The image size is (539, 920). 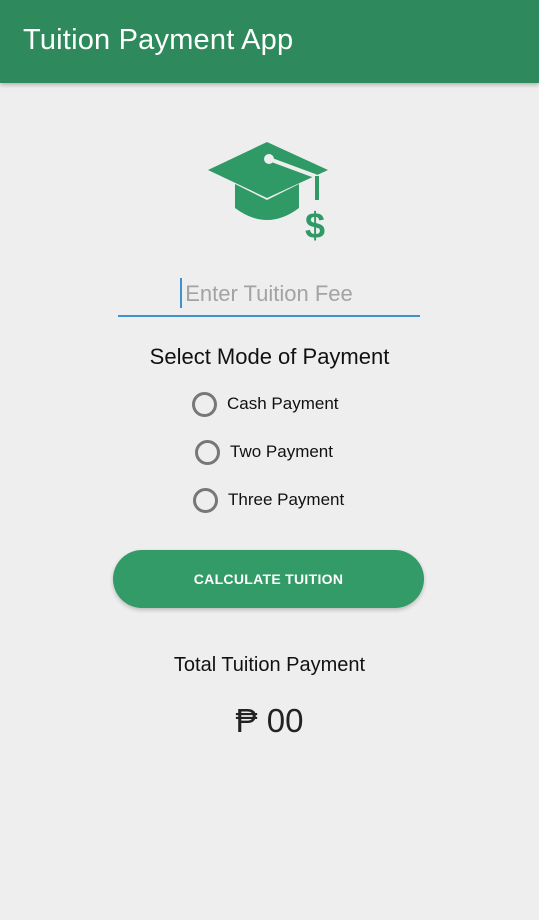 What do you see at coordinates (269, 356) in the screenshot?
I see `payment-mode-title: Select Mode of Payment` at bounding box center [269, 356].